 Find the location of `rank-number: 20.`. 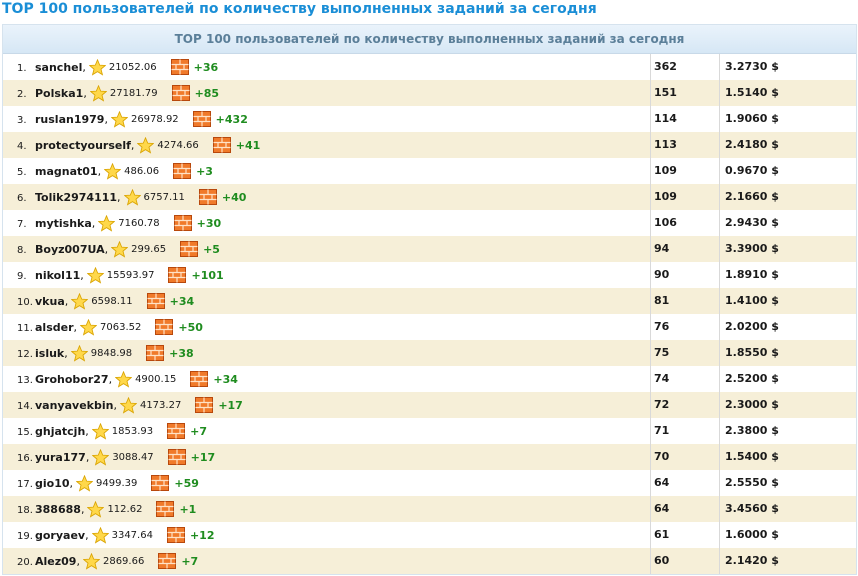

rank-number: 20. is located at coordinates (25, 562).